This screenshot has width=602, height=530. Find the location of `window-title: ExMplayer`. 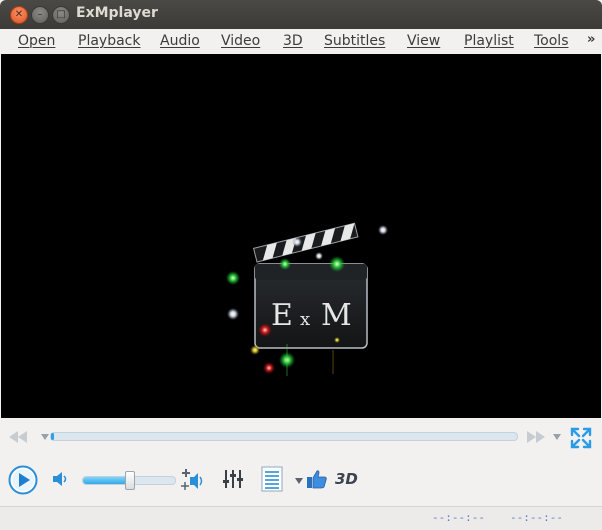

window-title: ExMplayer is located at coordinates (117, 13).